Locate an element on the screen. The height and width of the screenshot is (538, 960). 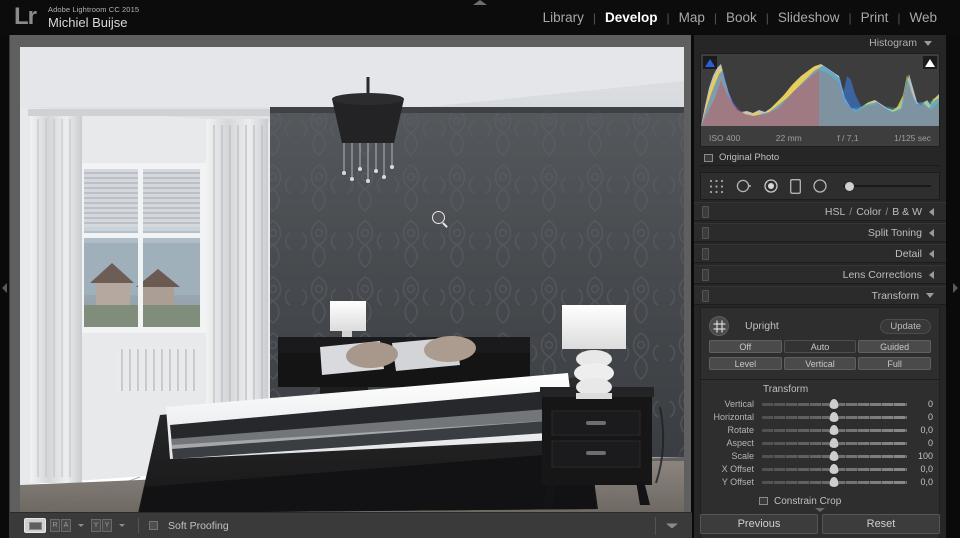
slider-track-rotate is located at coordinates (834, 429).